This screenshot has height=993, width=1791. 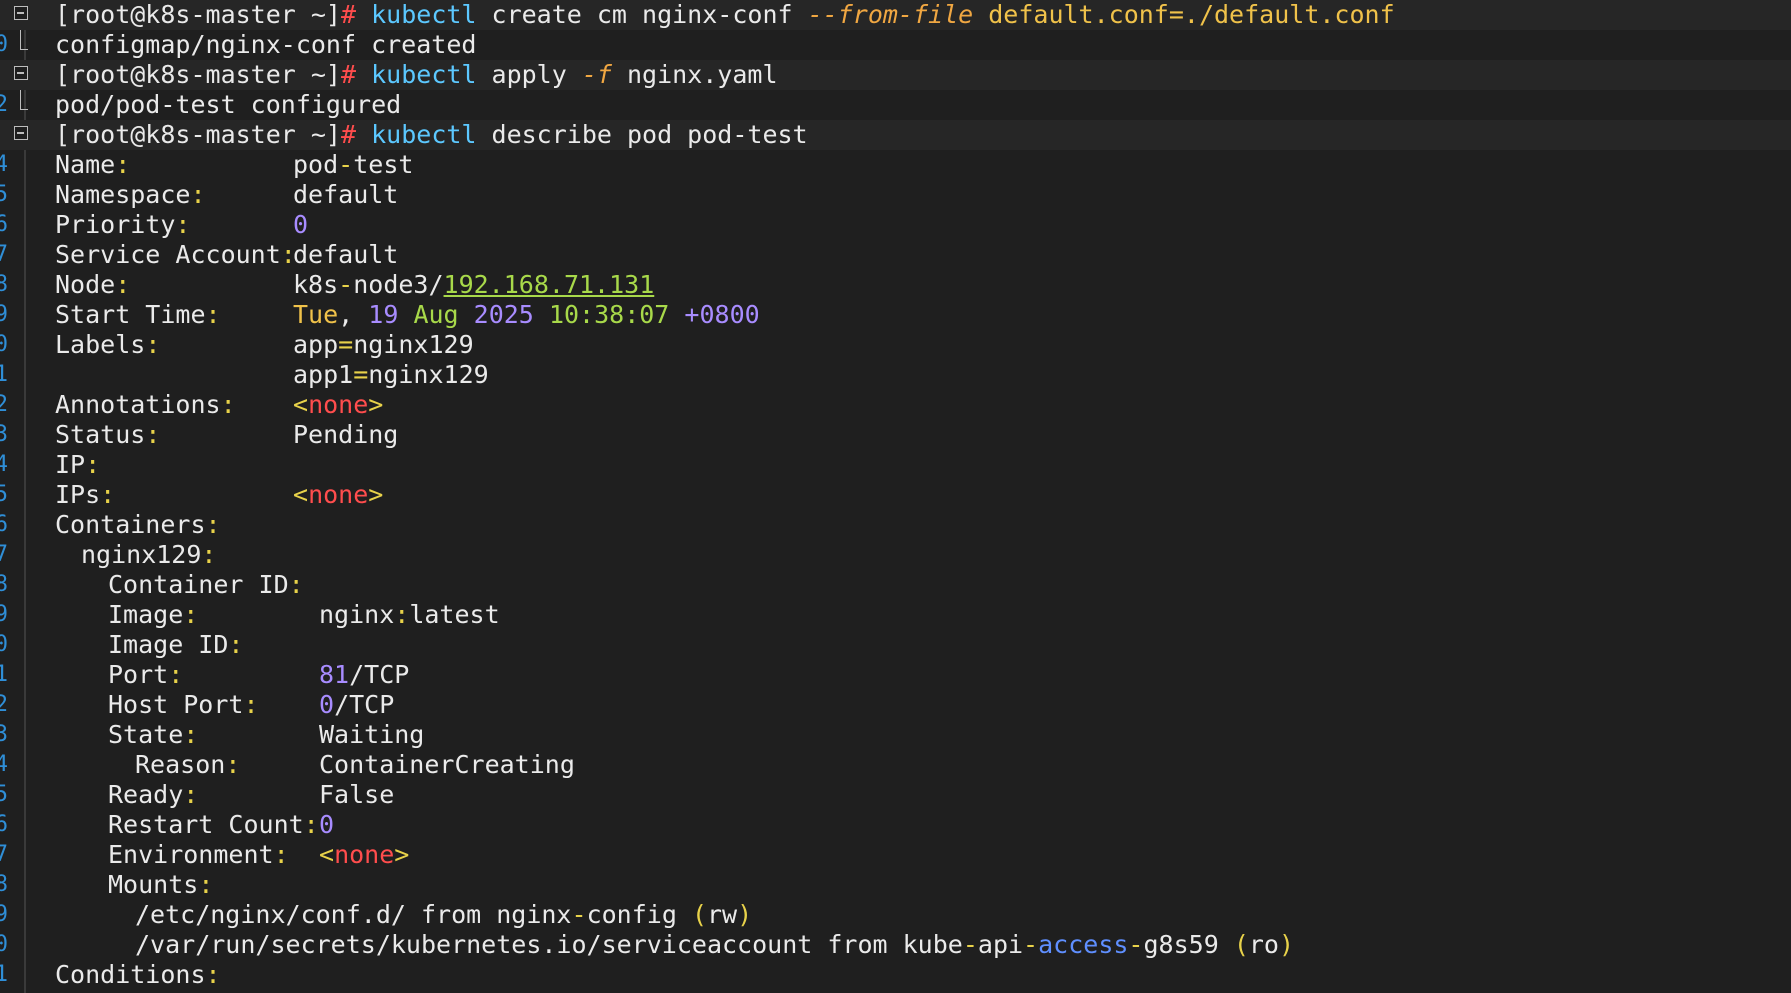 What do you see at coordinates (327, 704) in the screenshot?
I see `host-port-number: 0` at bounding box center [327, 704].